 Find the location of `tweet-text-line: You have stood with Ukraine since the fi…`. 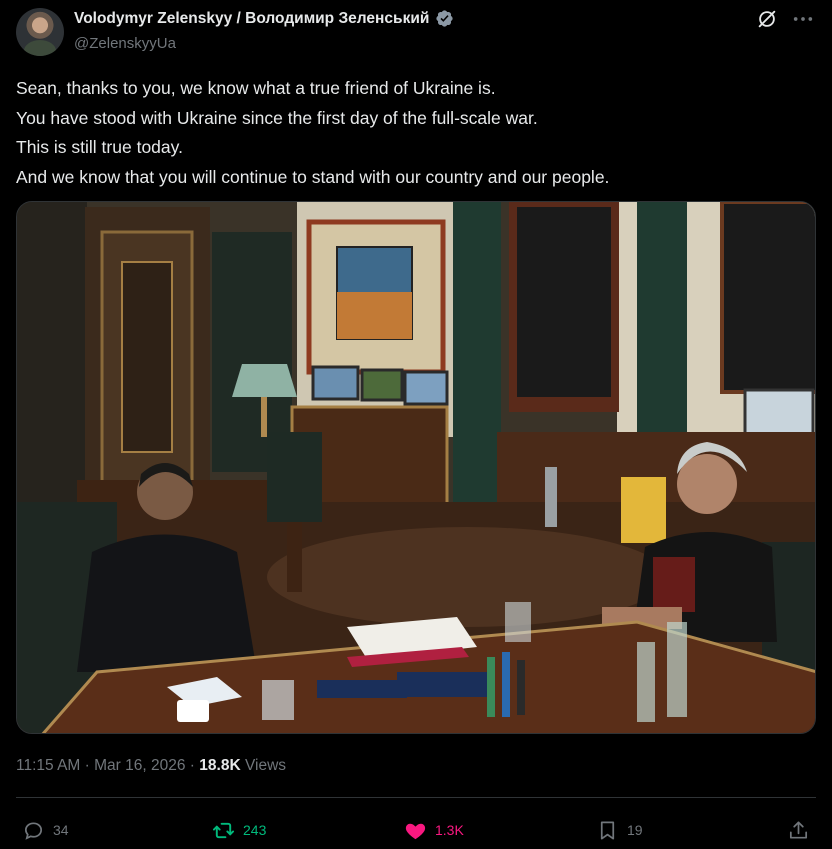

tweet-text-line: You have stood with Ukraine since the fi… is located at coordinates (277, 117).